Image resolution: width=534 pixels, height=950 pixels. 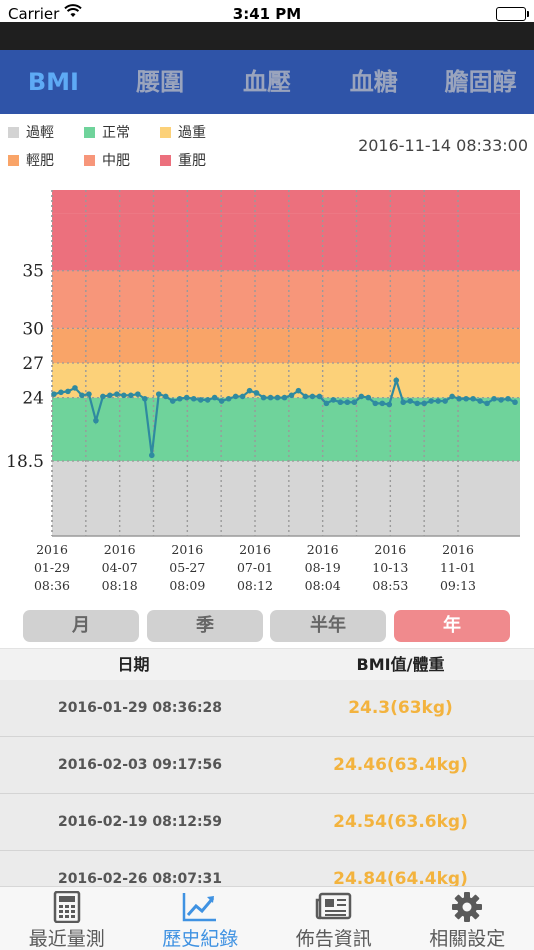 I want to click on y-tick-label: 35, so click(x=33, y=272).